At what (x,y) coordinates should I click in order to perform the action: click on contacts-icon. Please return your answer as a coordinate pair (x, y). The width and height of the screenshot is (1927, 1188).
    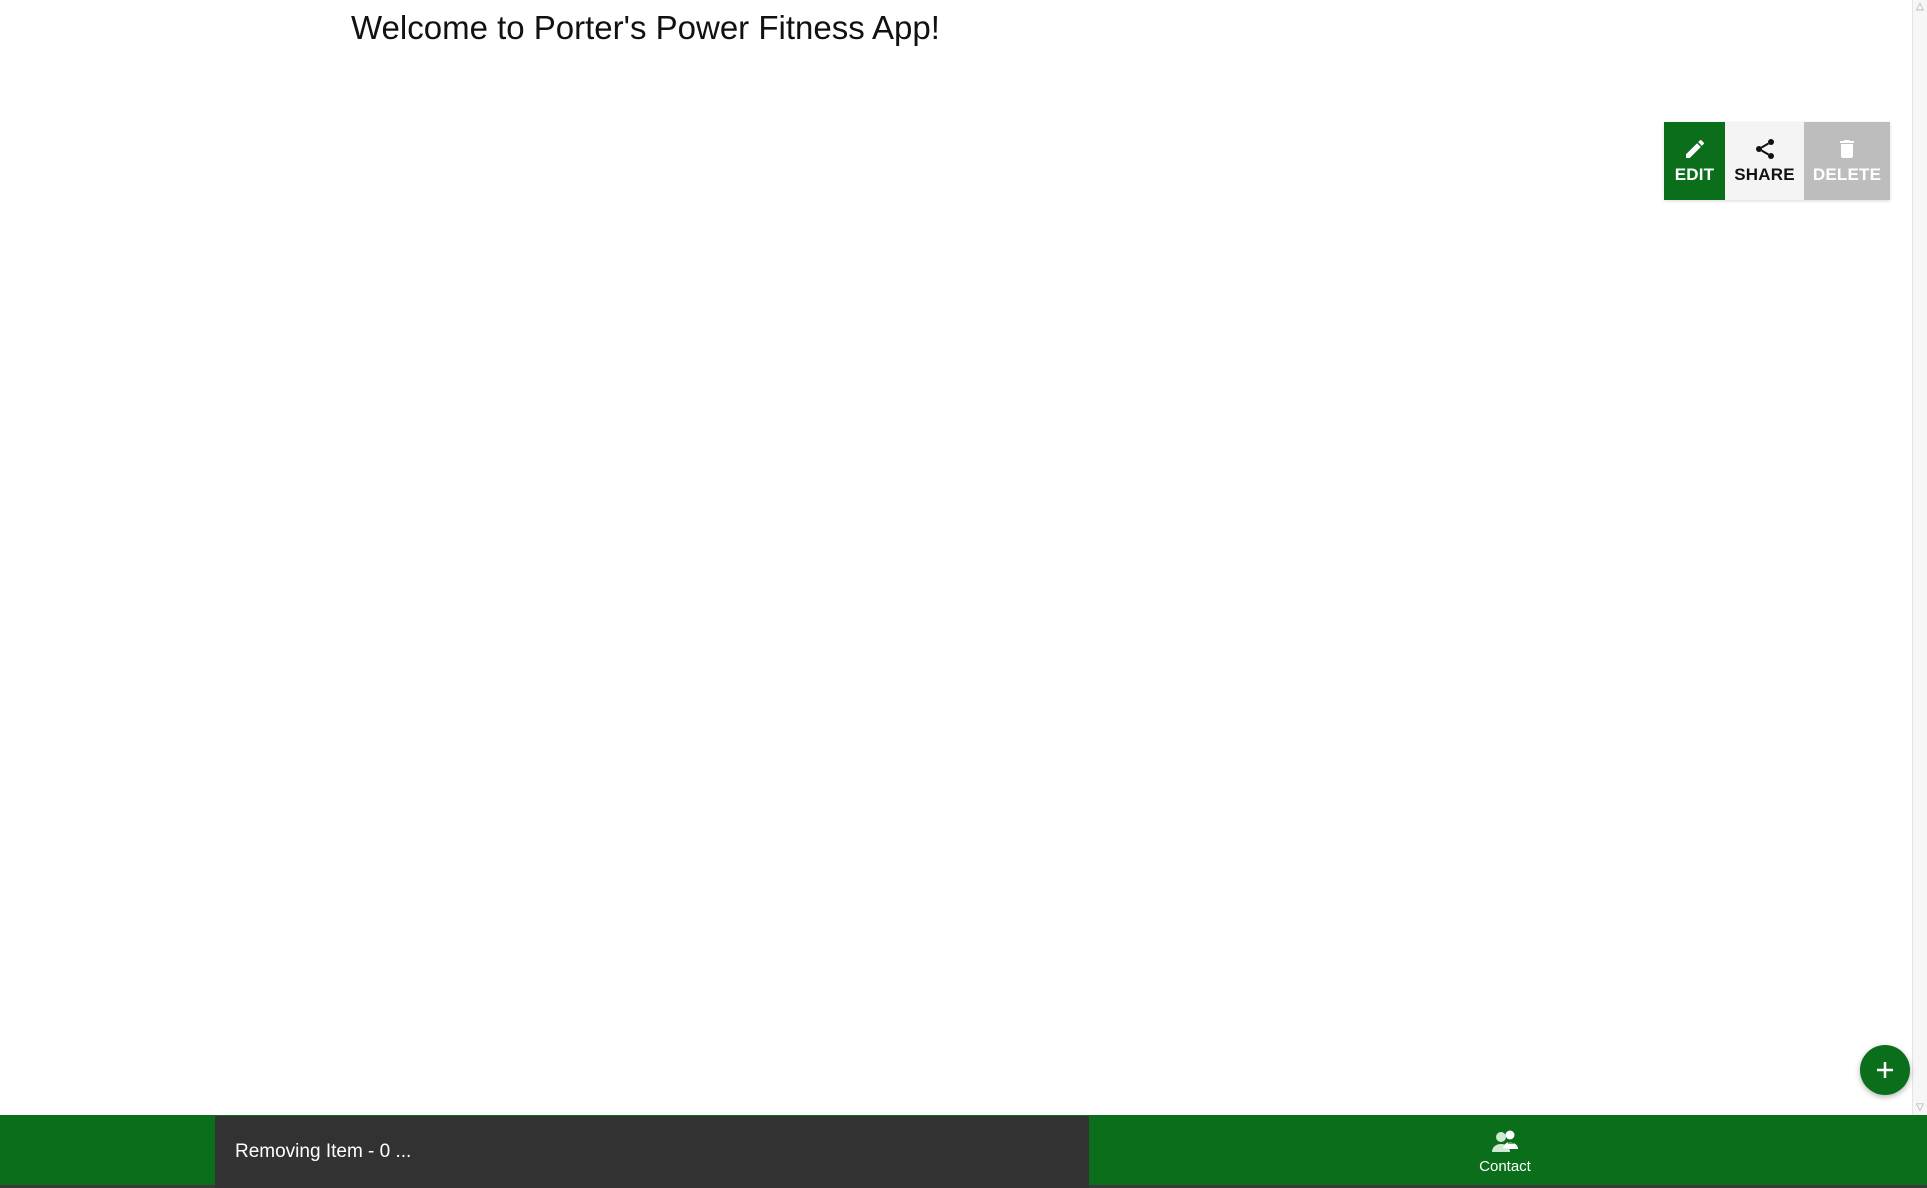
    Looking at the image, I should click on (1505, 1141).